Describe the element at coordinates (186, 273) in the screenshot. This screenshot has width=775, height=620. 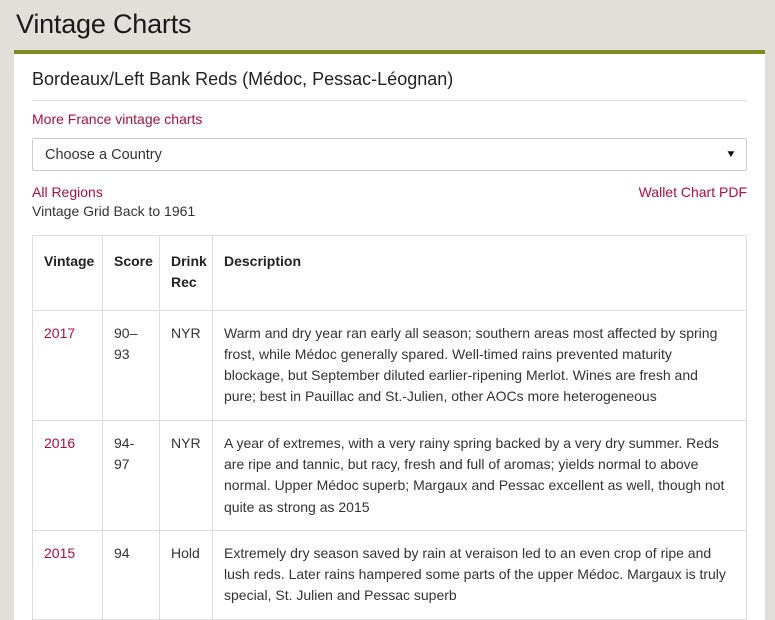
I see `column-header-drink-rec: Drink Rec` at that location.